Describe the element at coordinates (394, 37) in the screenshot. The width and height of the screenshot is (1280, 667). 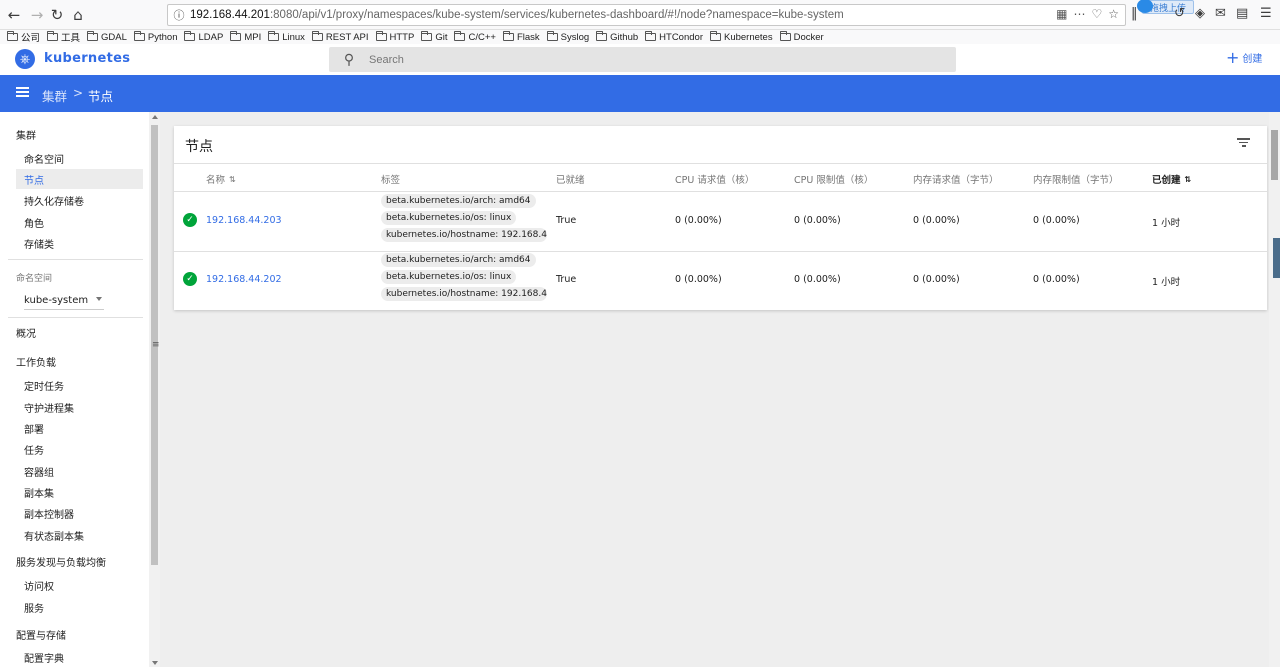
I see `bookmark-item: HTTP` at that location.